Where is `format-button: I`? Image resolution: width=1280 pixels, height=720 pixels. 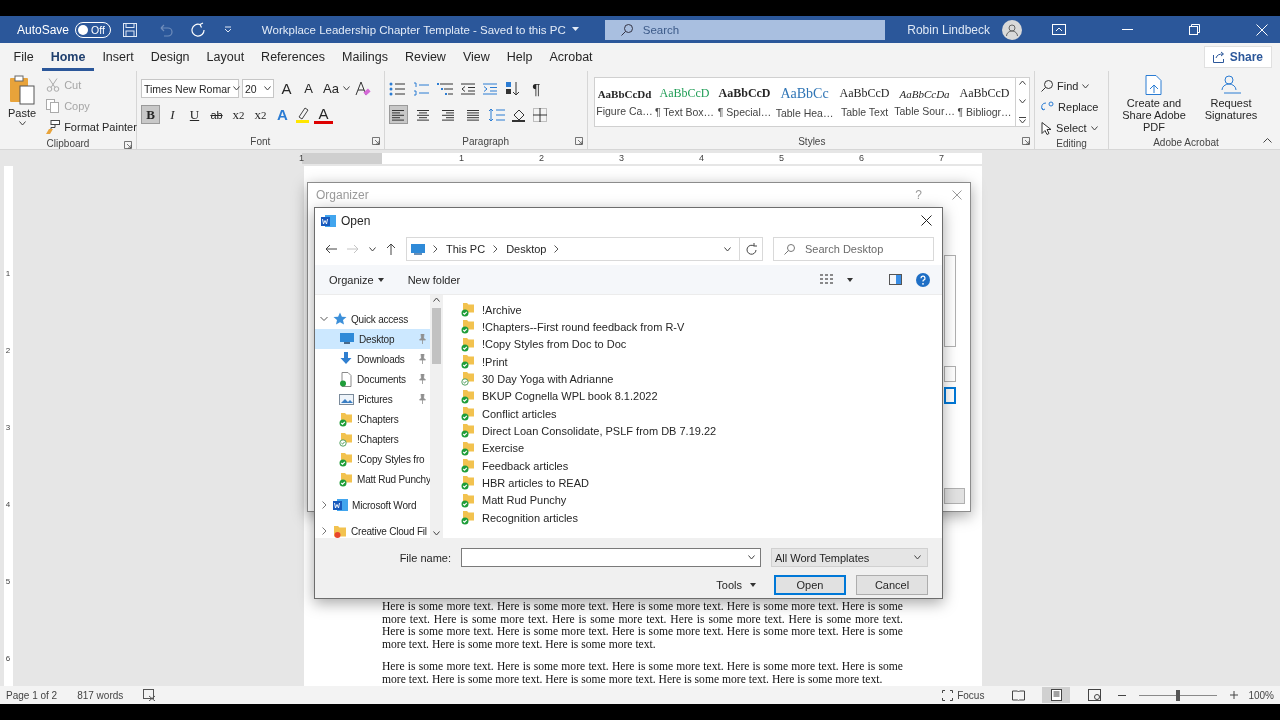 format-button: I is located at coordinates (172, 114).